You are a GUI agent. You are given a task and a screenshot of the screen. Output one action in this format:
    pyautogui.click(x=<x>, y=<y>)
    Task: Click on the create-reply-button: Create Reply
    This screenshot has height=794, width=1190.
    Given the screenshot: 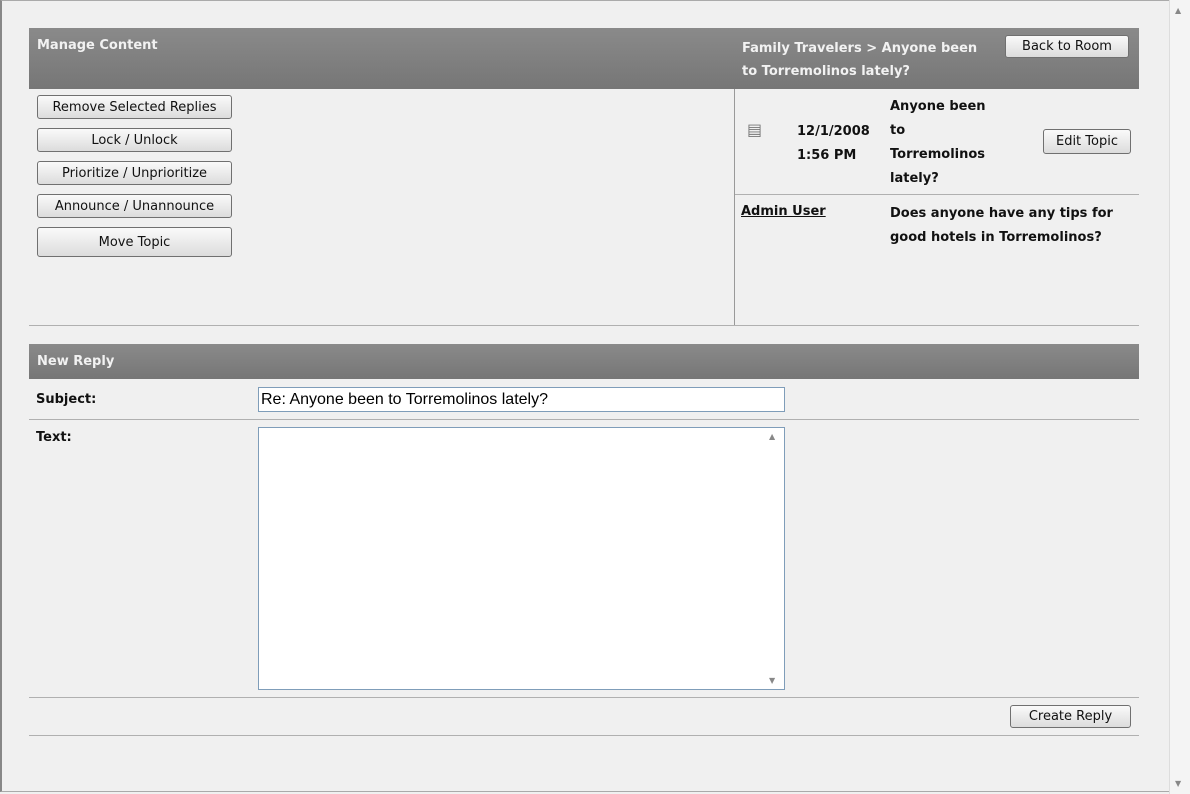 What is the action you would take?
    pyautogui.click(x=1070, y=716)
    